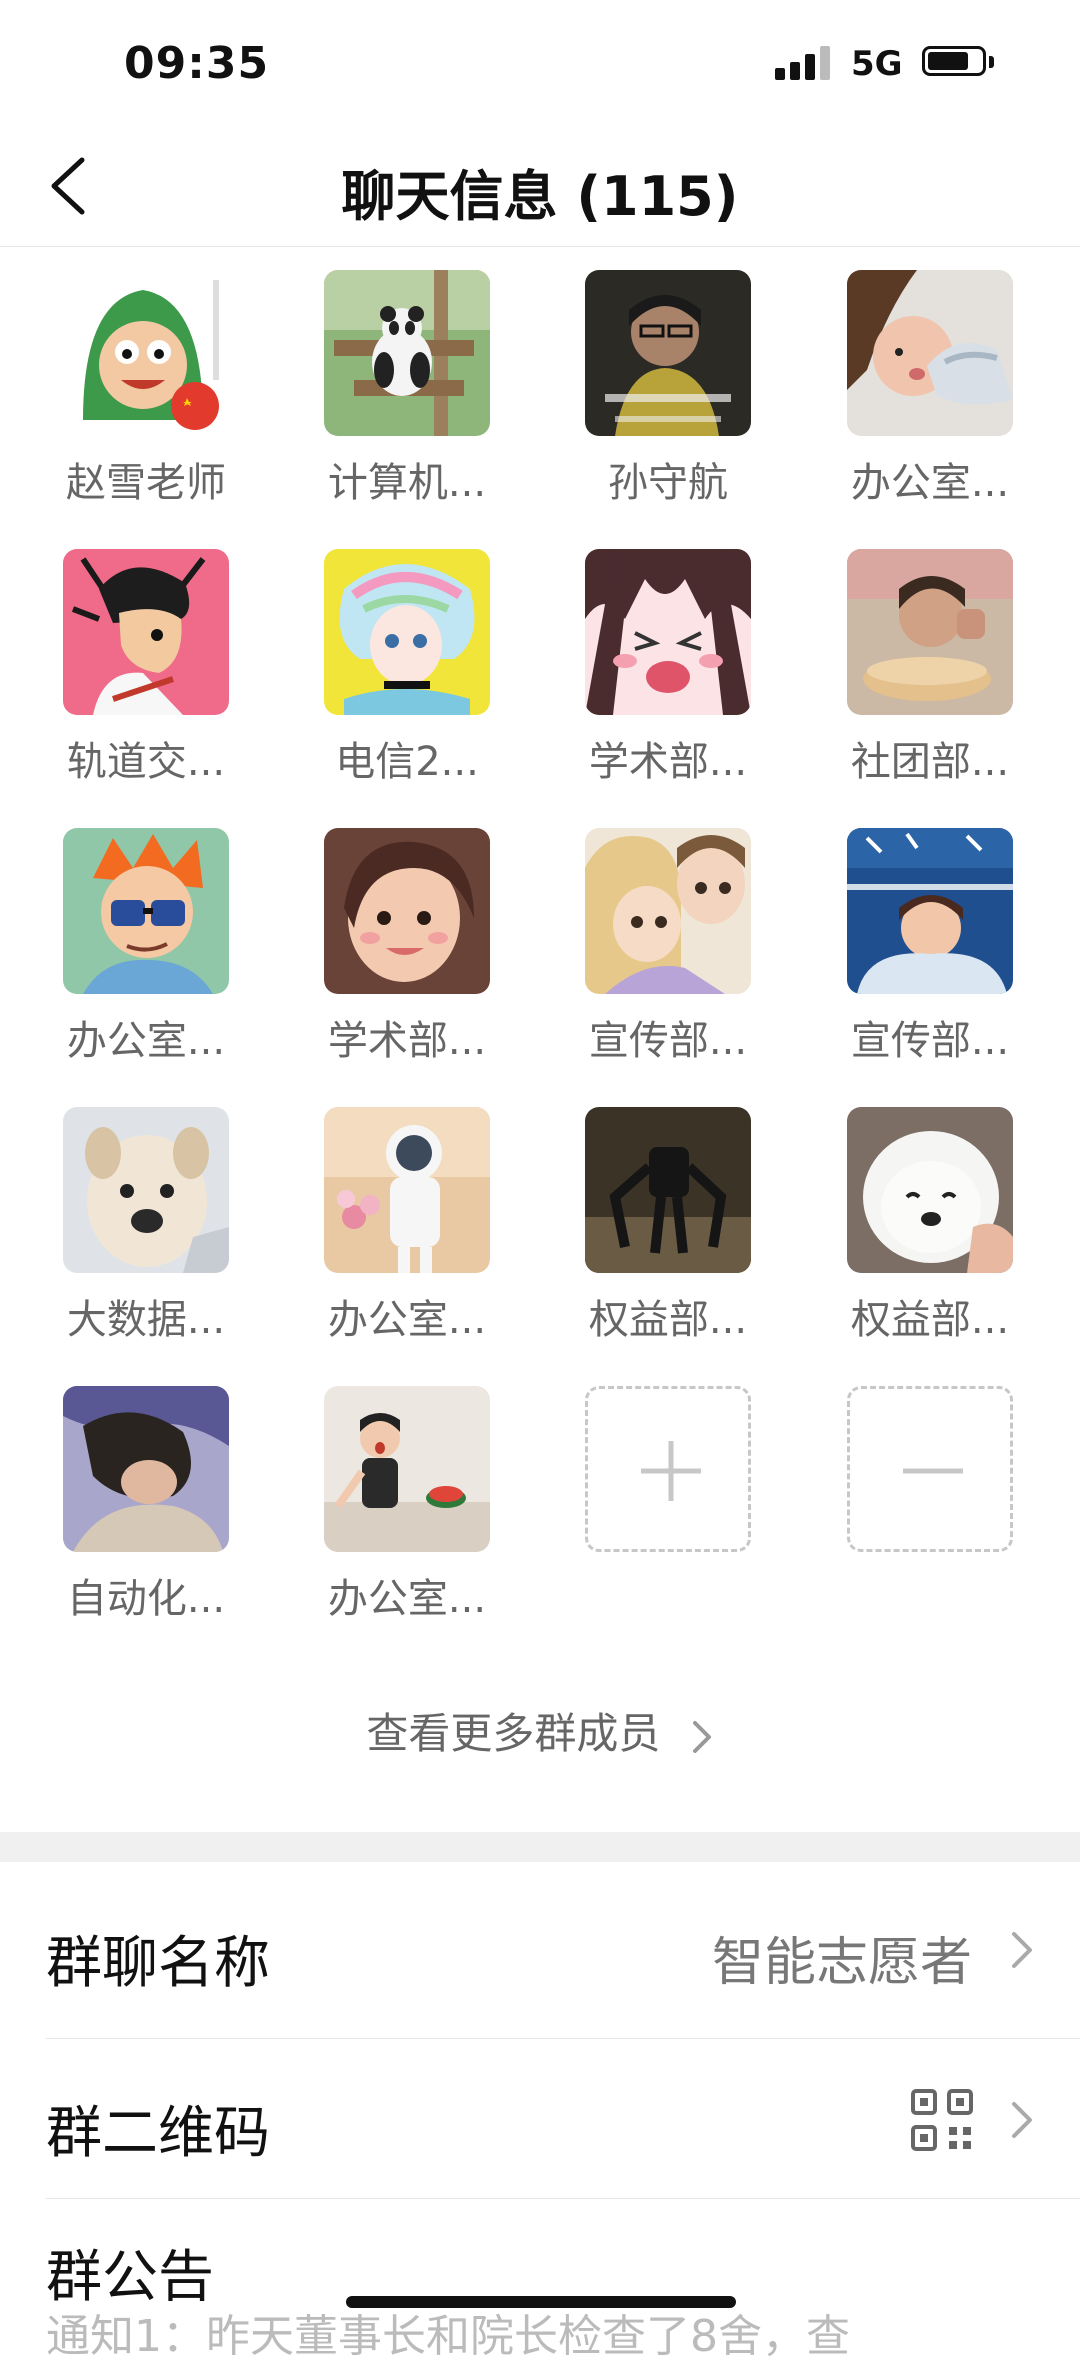  I want to click on network-type: 5G, so click(877, 64).